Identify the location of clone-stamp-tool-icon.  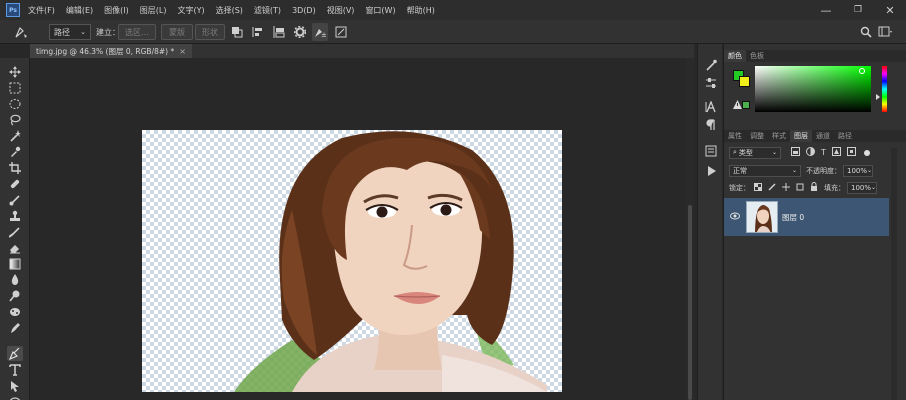
(15, 215).